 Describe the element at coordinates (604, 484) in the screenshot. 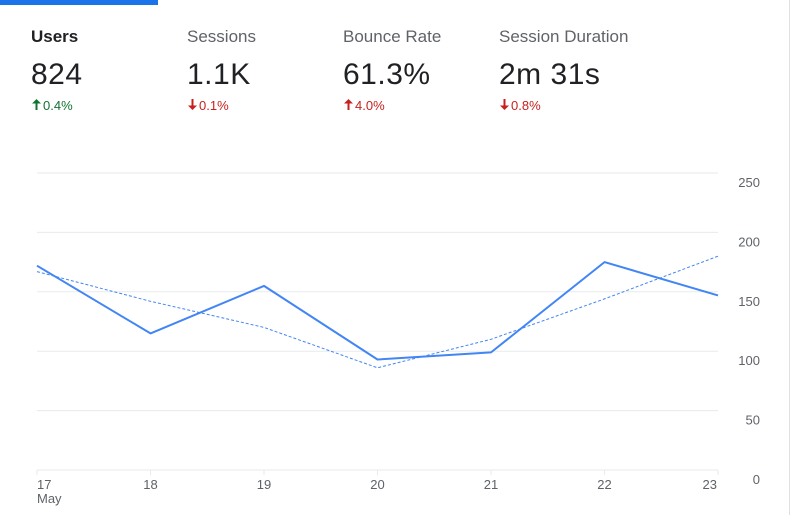

I see `x-tick-label: 22` at that location.